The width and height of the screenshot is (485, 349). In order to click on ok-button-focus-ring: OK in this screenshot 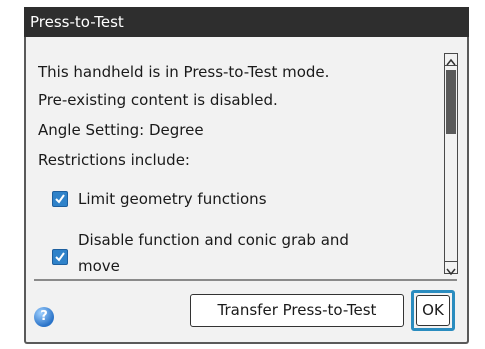, I will do `click(433, 310)`.